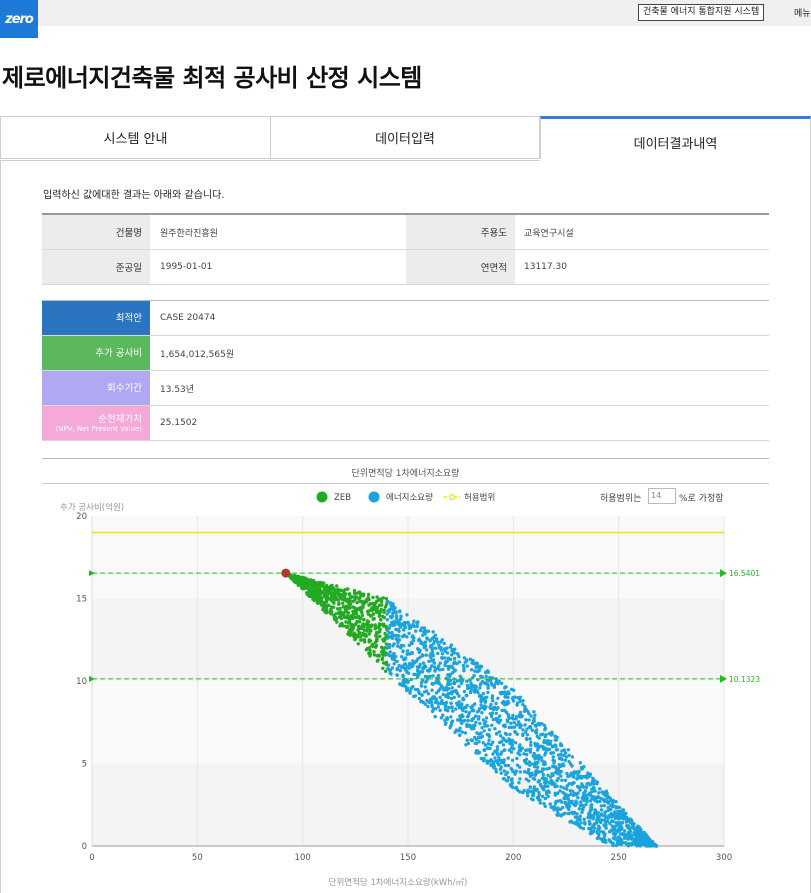  Describe the element at coordinates (84, 847) in the screenshot. I see `y-tick-label: 0` at that location.